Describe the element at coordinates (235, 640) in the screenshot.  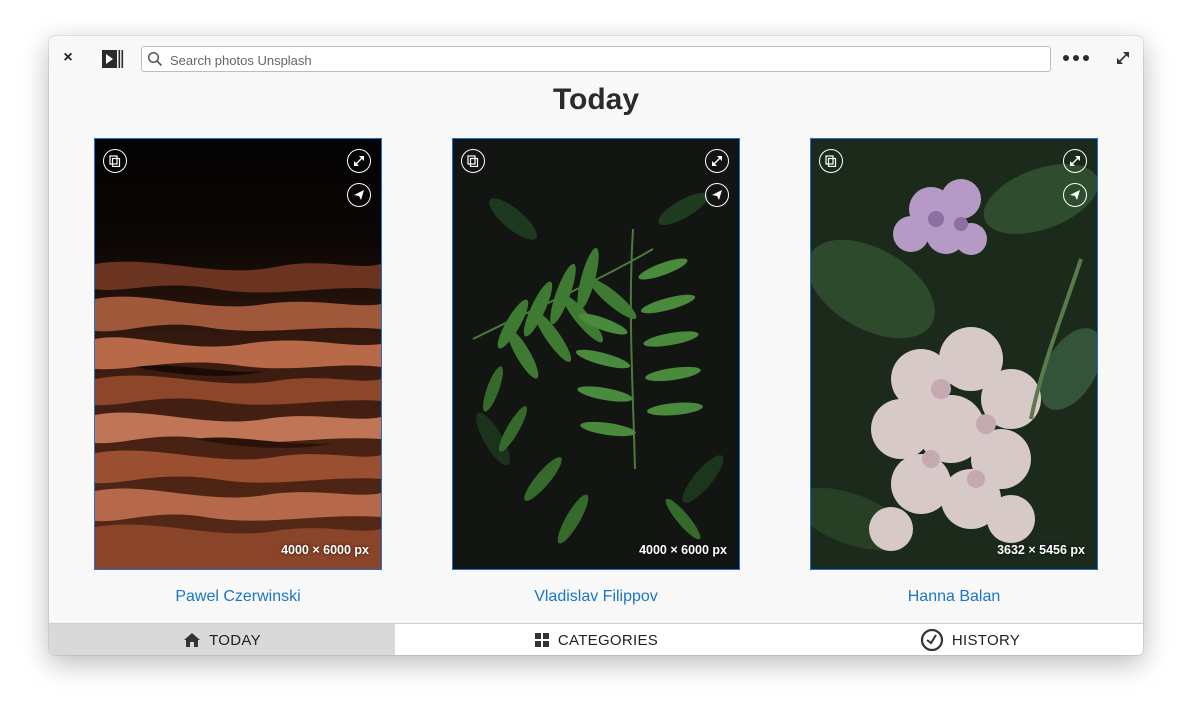
I see `tab-today-label: TODAY` at that location.